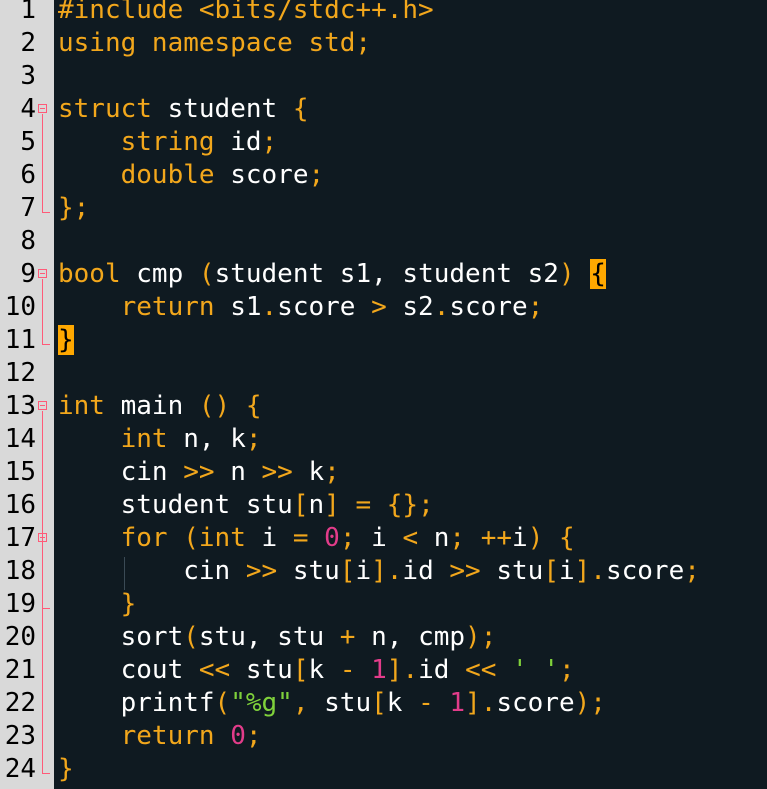 The width and height of the screenshot is (767, 789). Describe the element at coordinates (175, 175) in the screenshot. I see `code-token: double` at that location.